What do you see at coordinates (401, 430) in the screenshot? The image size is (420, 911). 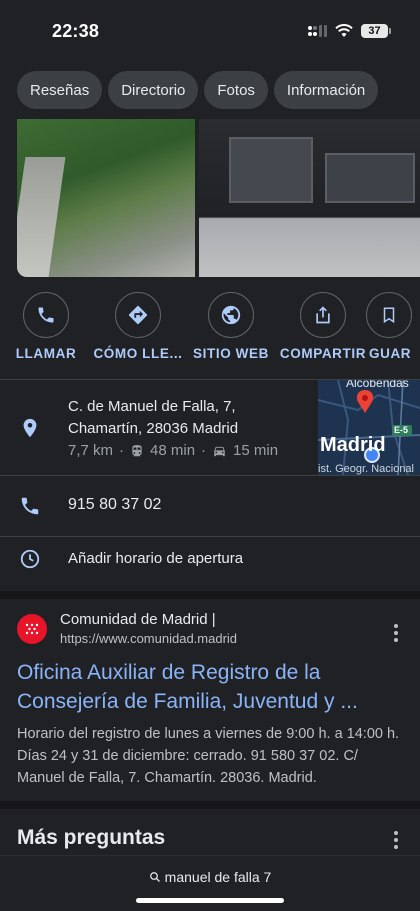 I see `map-road-label: E-5` at bounding box center [401, 430].